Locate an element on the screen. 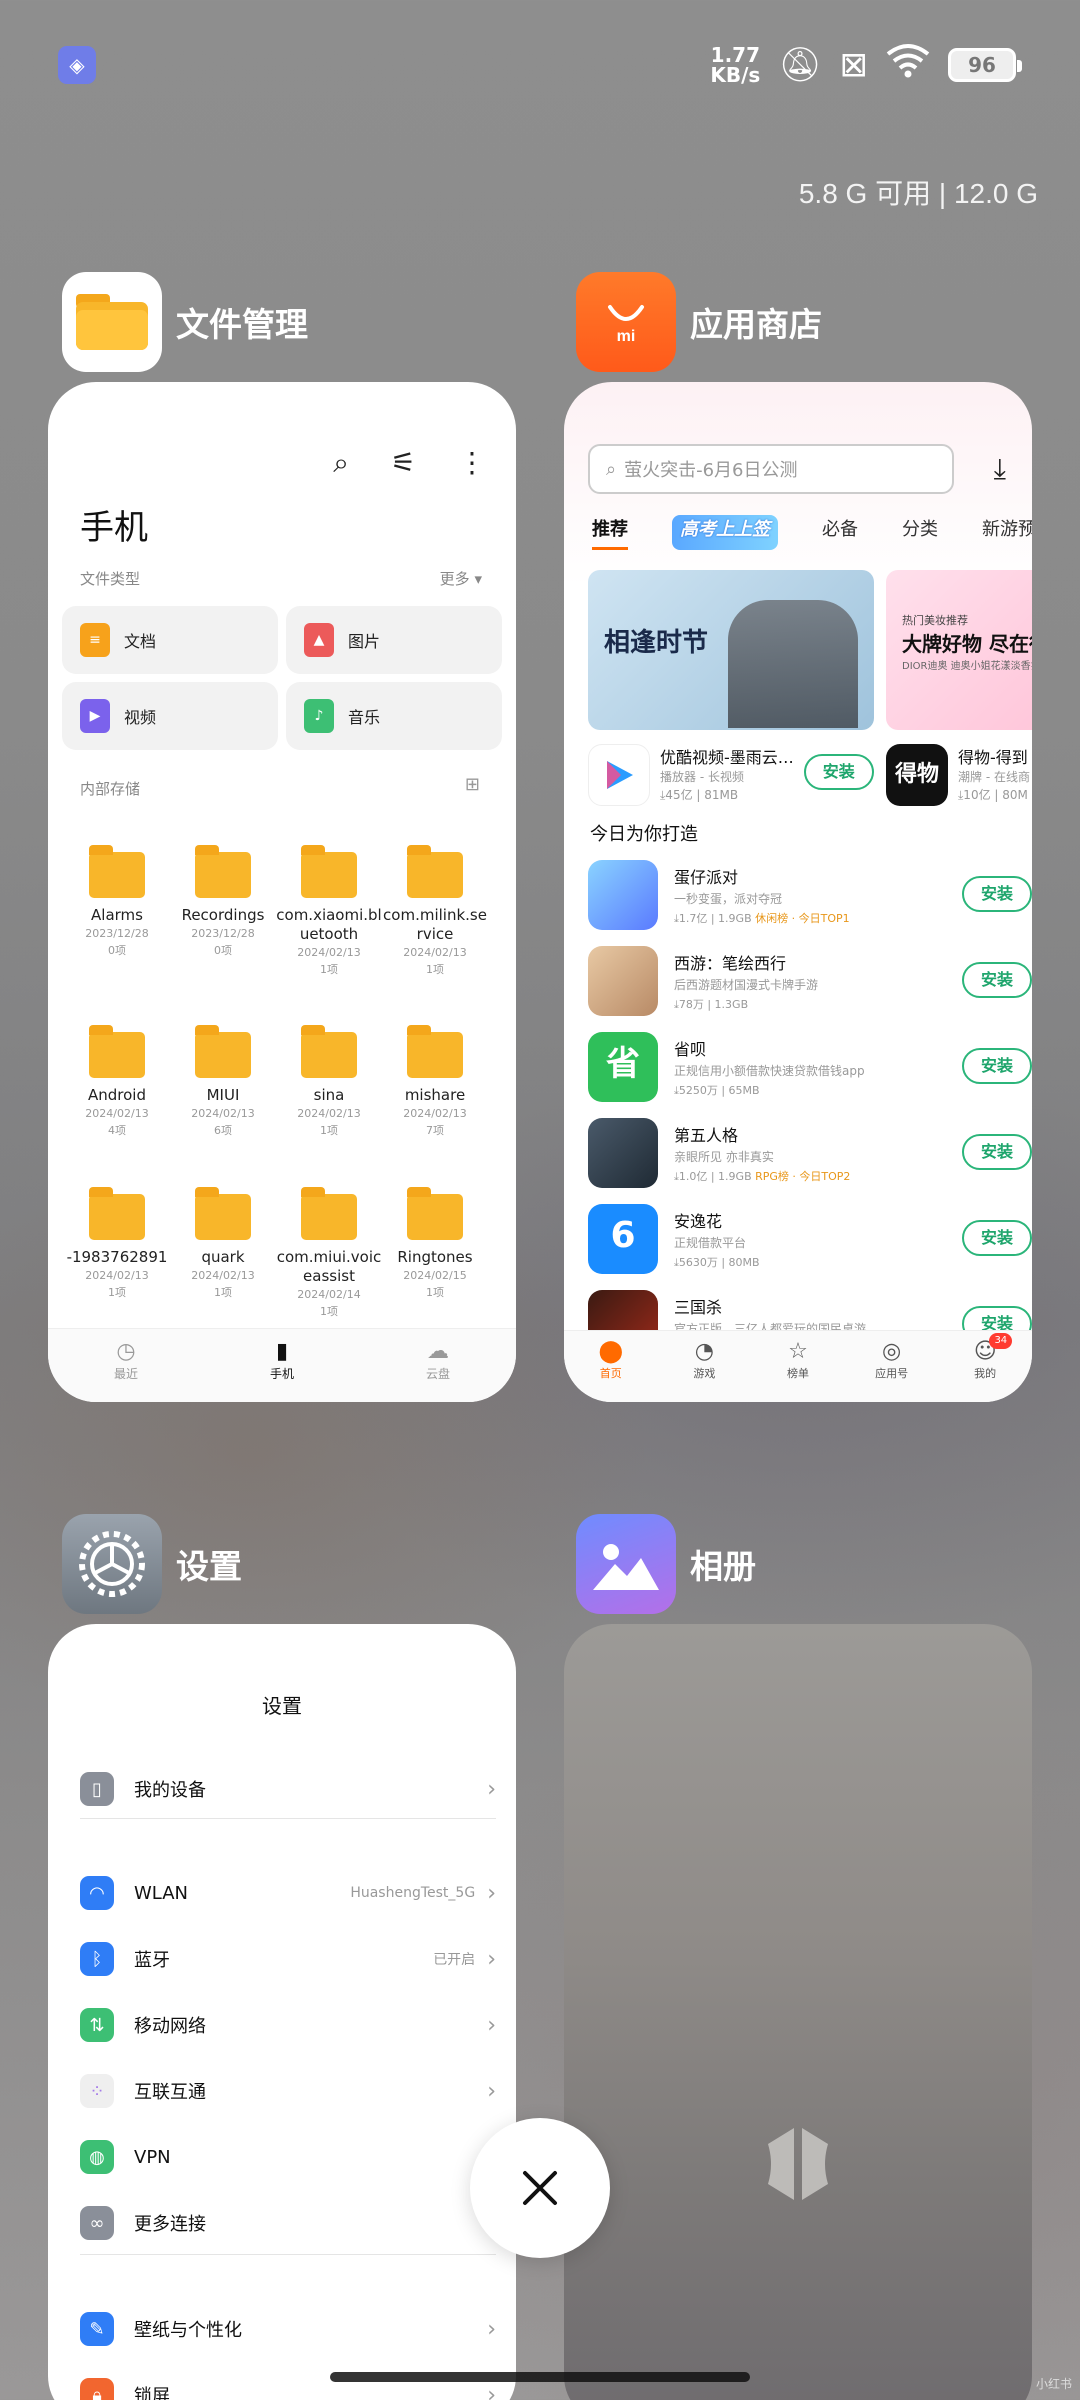 The image size is (1080, 2400). tab-category: 分类 is located at coordinates (920, 532).